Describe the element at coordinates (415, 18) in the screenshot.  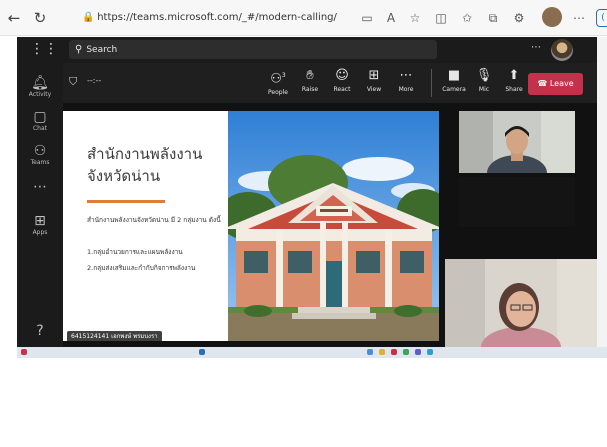
I see `favorite-icon: ☆` at that location.